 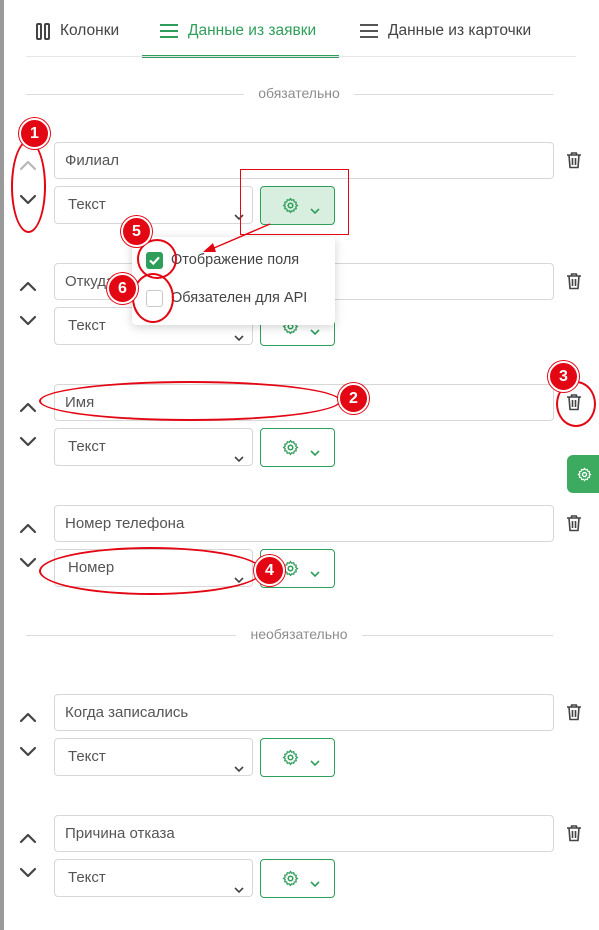 What do you see at coordinates (304, 712) in the screenshot?
I see `field-name-input: Когда записались` at bounding box center [304, 712].